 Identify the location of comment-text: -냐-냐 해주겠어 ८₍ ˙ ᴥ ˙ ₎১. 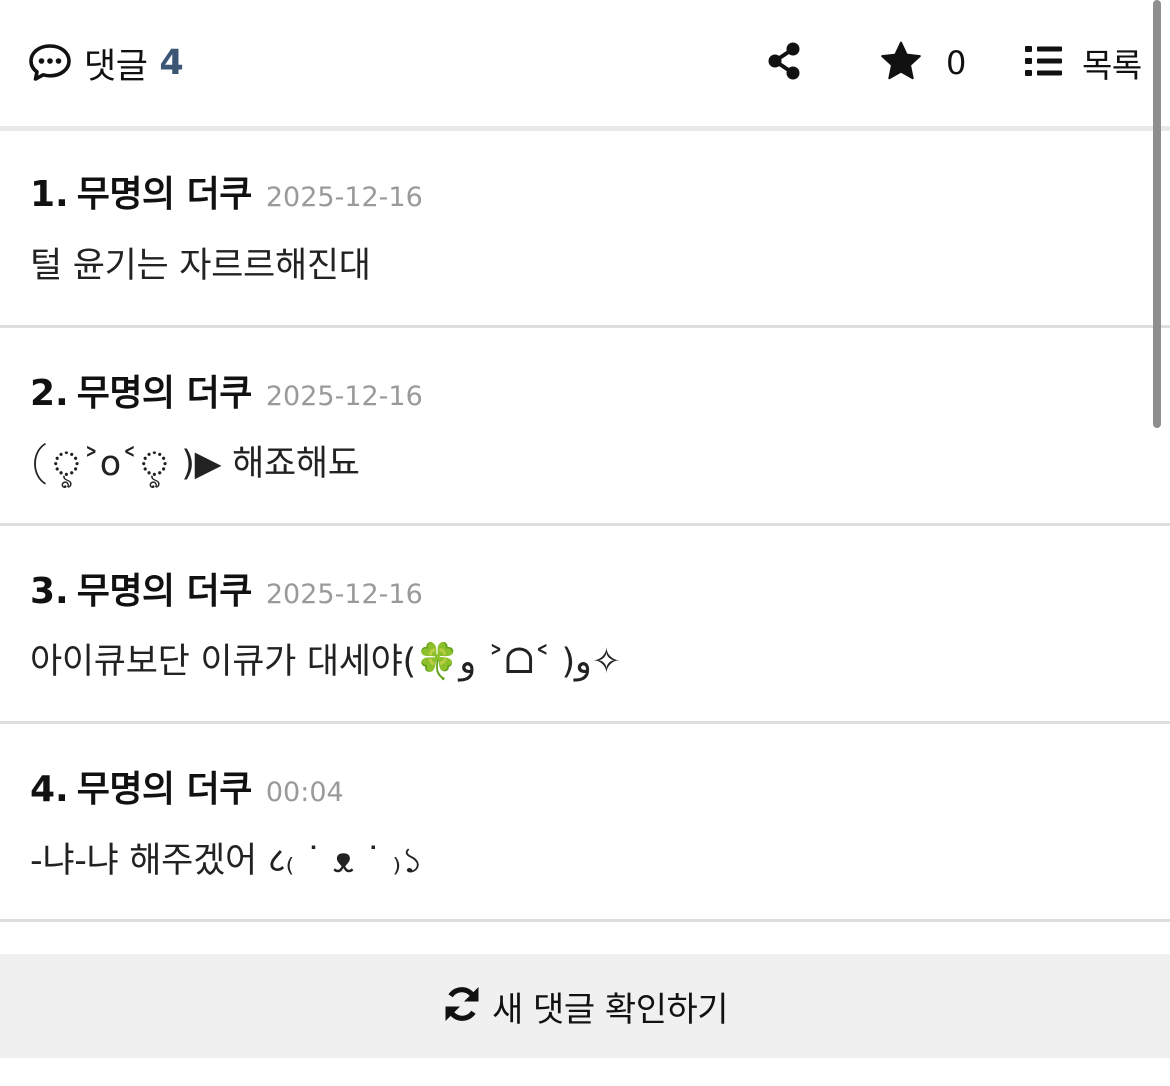
(227, 861).